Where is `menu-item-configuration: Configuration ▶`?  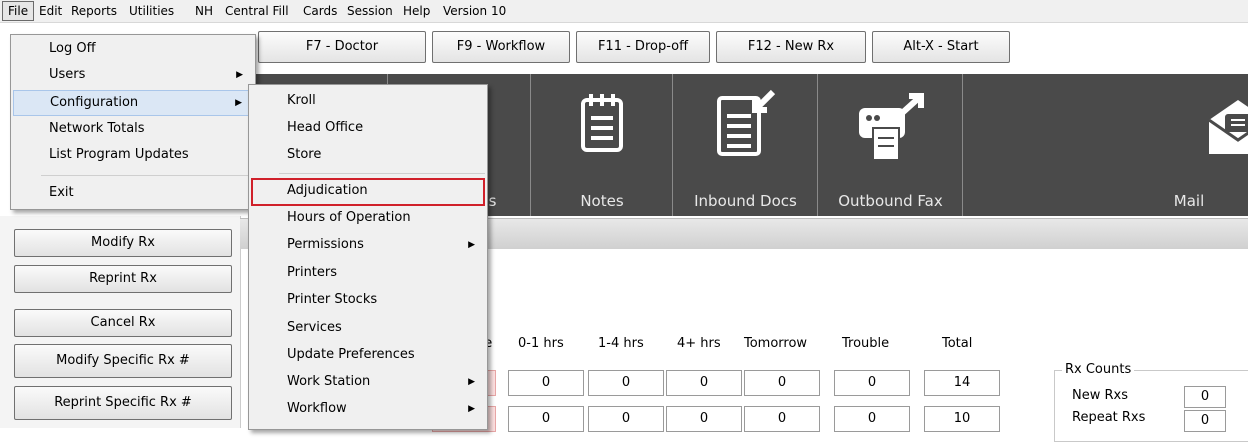 menu-item-configuration: Configuration ▶ is located at coordinates (133, 103).